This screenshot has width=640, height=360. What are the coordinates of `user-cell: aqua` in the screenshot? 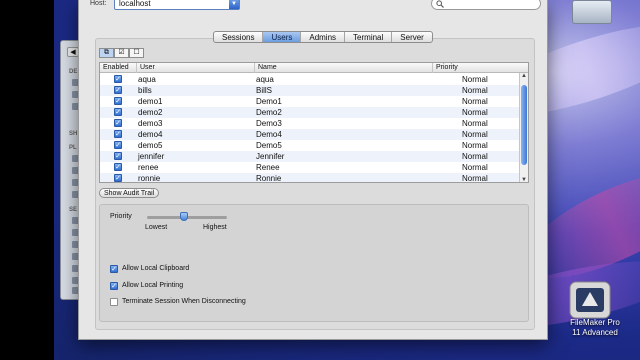 It's located at (147, 79).